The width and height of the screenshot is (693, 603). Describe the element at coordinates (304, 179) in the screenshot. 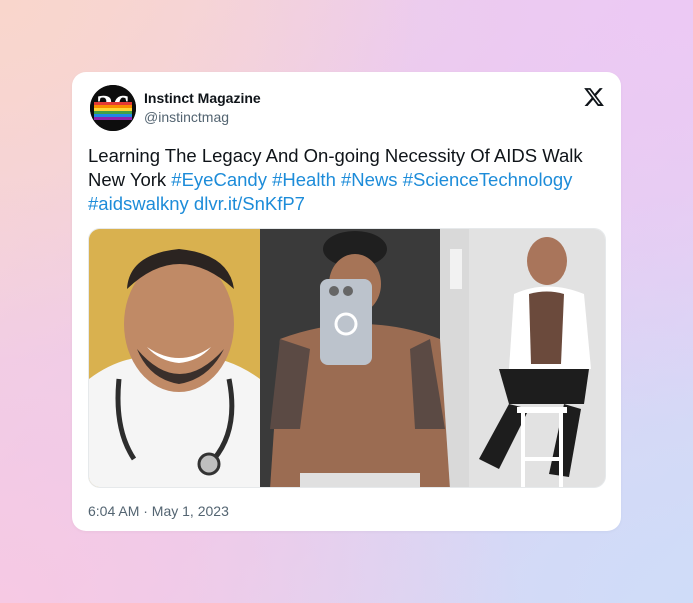

I see `hashtag-health: #Health` at that location.